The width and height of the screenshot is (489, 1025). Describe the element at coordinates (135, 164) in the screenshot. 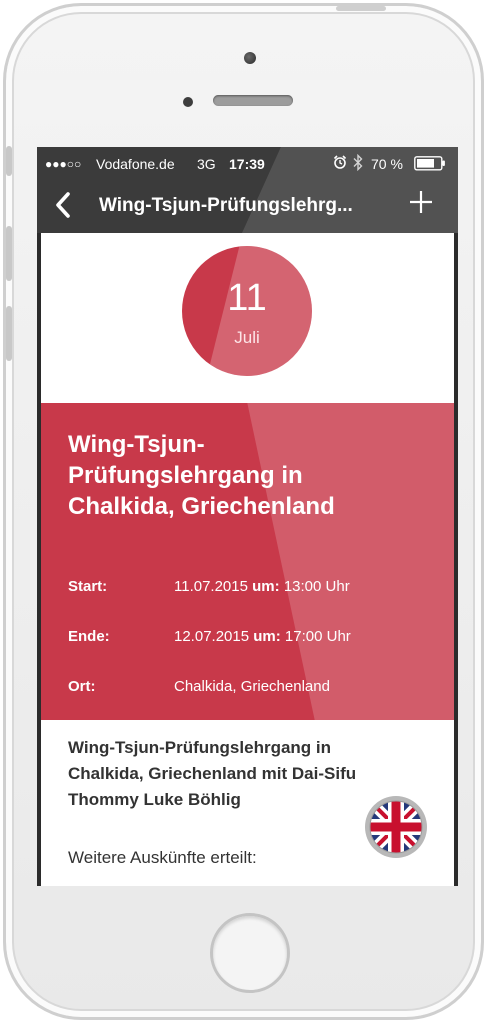

I see `carrier-name: Vodafone.de` at that location.